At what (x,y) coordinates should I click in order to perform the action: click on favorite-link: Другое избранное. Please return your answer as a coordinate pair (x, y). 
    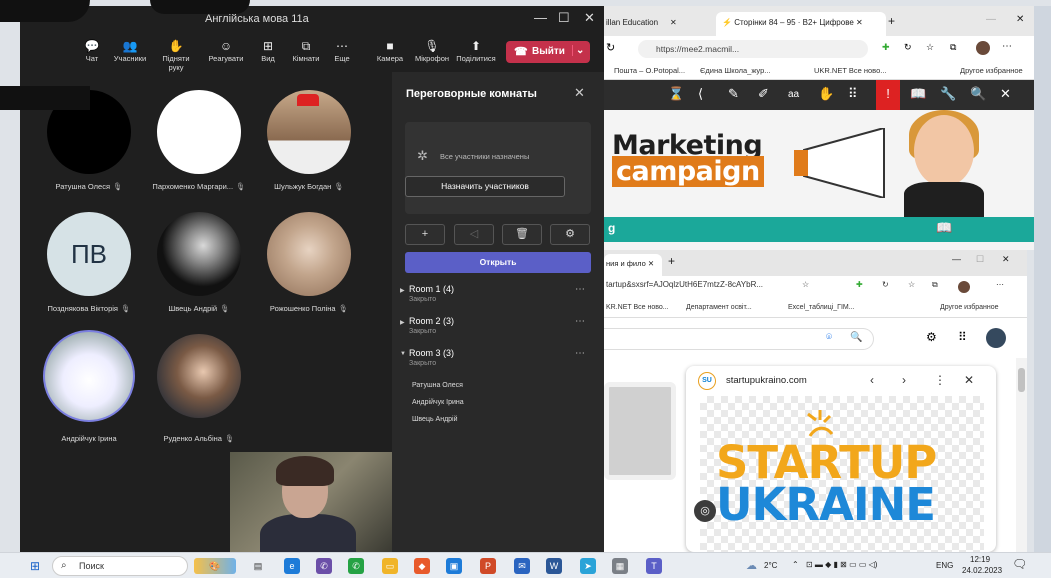
    Looking at the image, I should click on (969, 307).